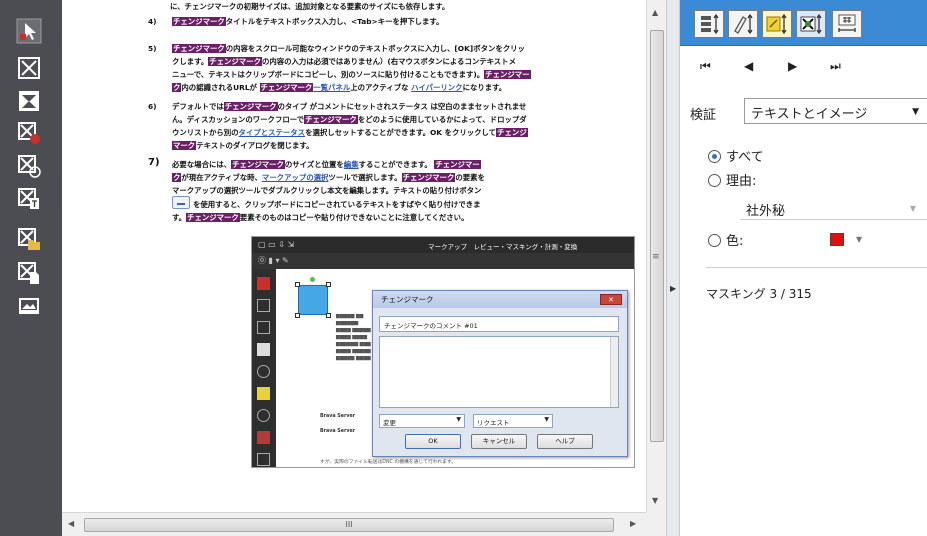 This screenshot has width=927, height=536. I want to click on radio-reason-label: 理由:, so click(741, 181).